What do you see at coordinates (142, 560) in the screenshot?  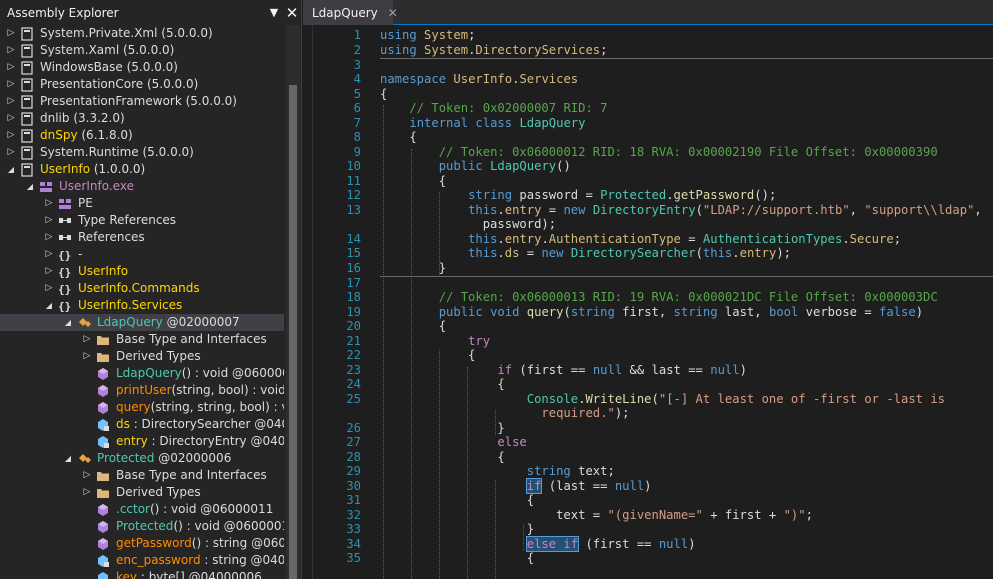 I see `tree-item: enc_password : string @0400000` at bounding box center [142, 560].